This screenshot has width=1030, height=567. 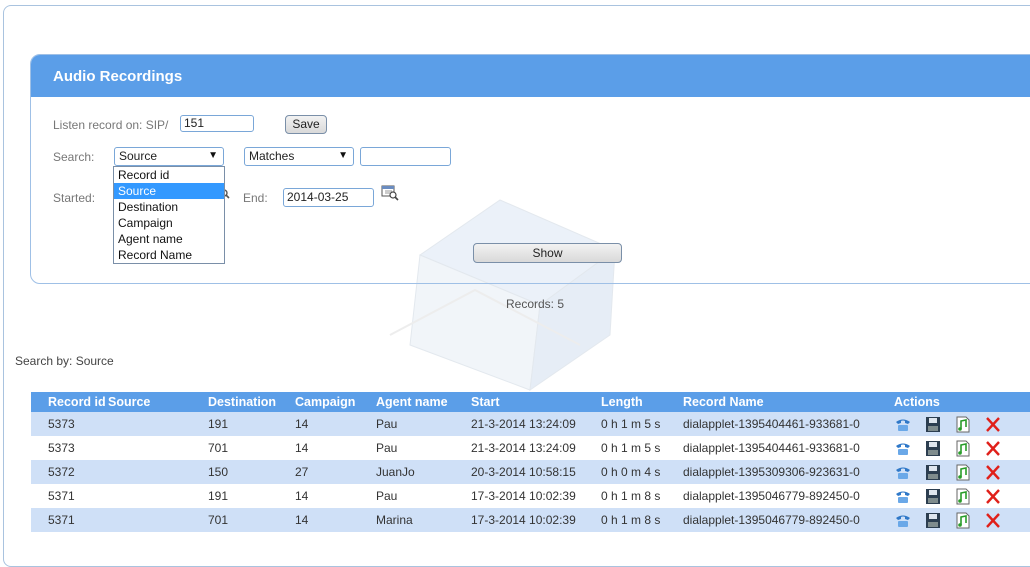 What do you see at coordinates (390, 193) in the screenshot?
I see `calendar-search-icon` at bounding box center [390, 193].